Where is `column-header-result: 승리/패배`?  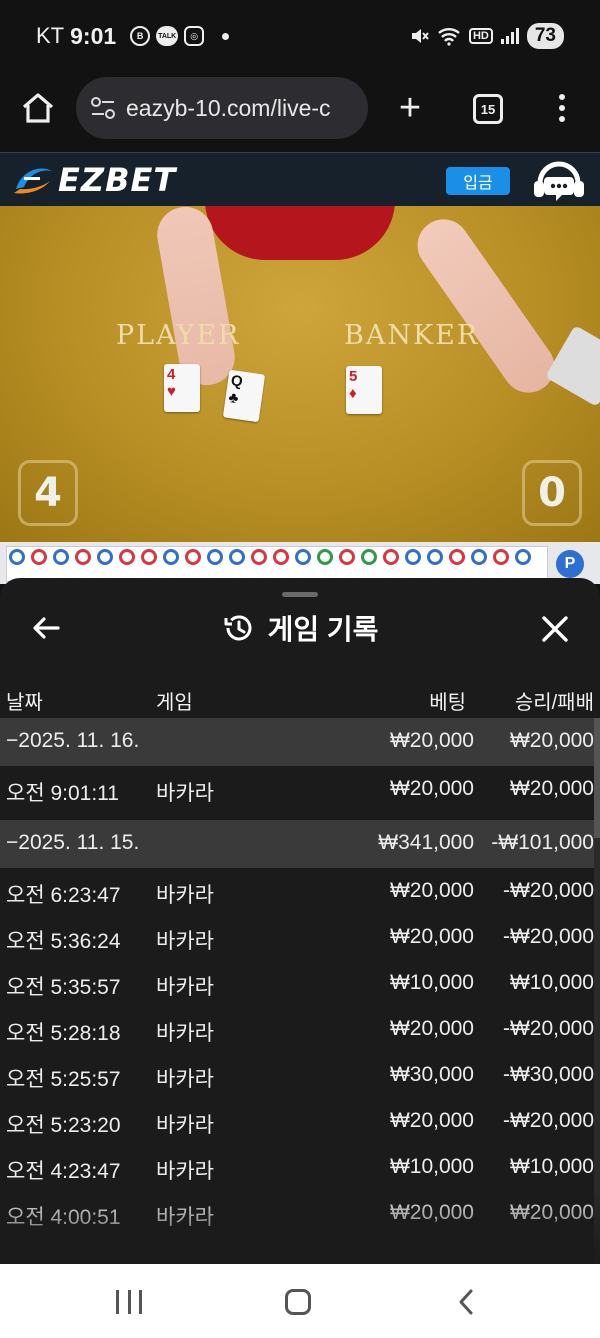
column-header-result: 승리/패배 is located at coordinates (554, 703).